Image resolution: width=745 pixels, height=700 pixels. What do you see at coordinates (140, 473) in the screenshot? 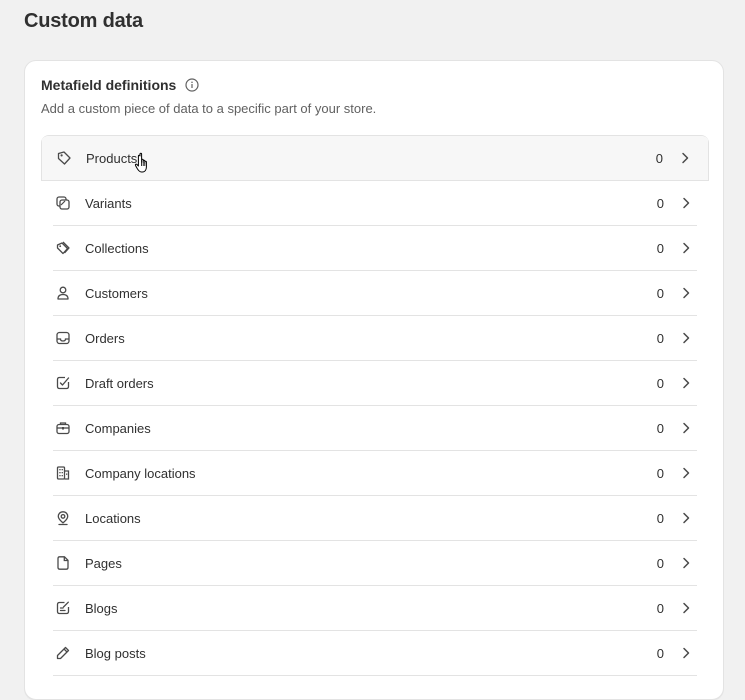
I see `list-item-label: Company locations` at bounding box center [140, 473].